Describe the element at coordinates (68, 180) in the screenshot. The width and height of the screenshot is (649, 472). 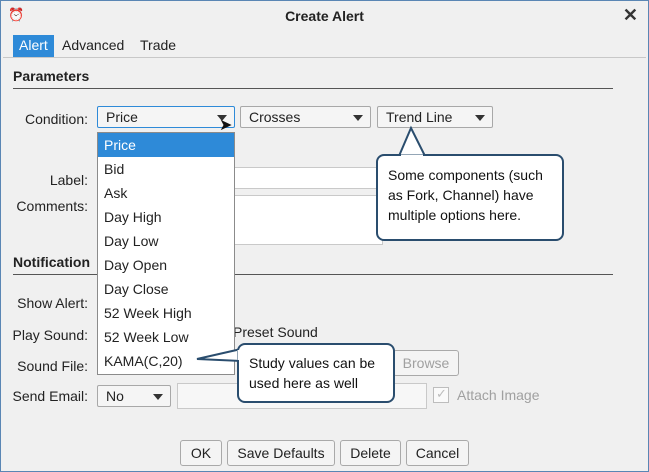
I see `label-field-label: Label:` at that location.